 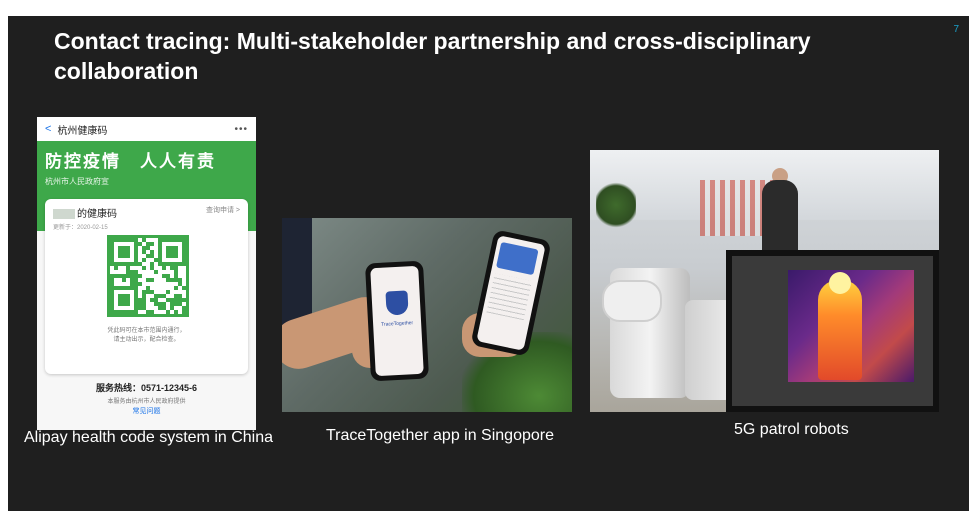 What do you see at coordinates (146, 388) in the screenshot?
I see `service-hotline: 服务热线：0571-12345-6` at bounding box center [146, 388].